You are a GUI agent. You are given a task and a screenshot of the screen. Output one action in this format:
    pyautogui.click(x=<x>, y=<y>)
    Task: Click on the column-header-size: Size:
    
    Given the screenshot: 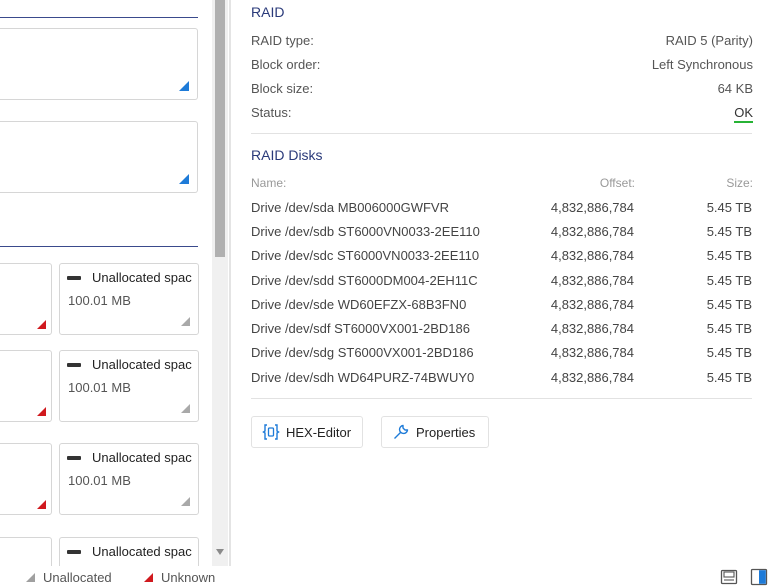 What is the action you would take?
    pyautogui.click(x=739, y=183)
    